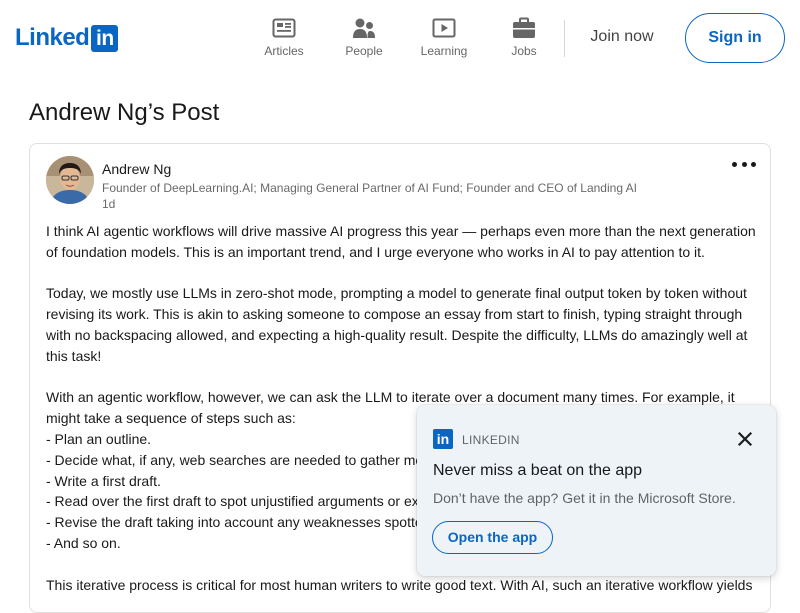 The height and width of the screenshot is (613, 800). Describe the element at coordinates (735, 38) in the screenshot. I see `sign-in-button: Sign in` at that location.